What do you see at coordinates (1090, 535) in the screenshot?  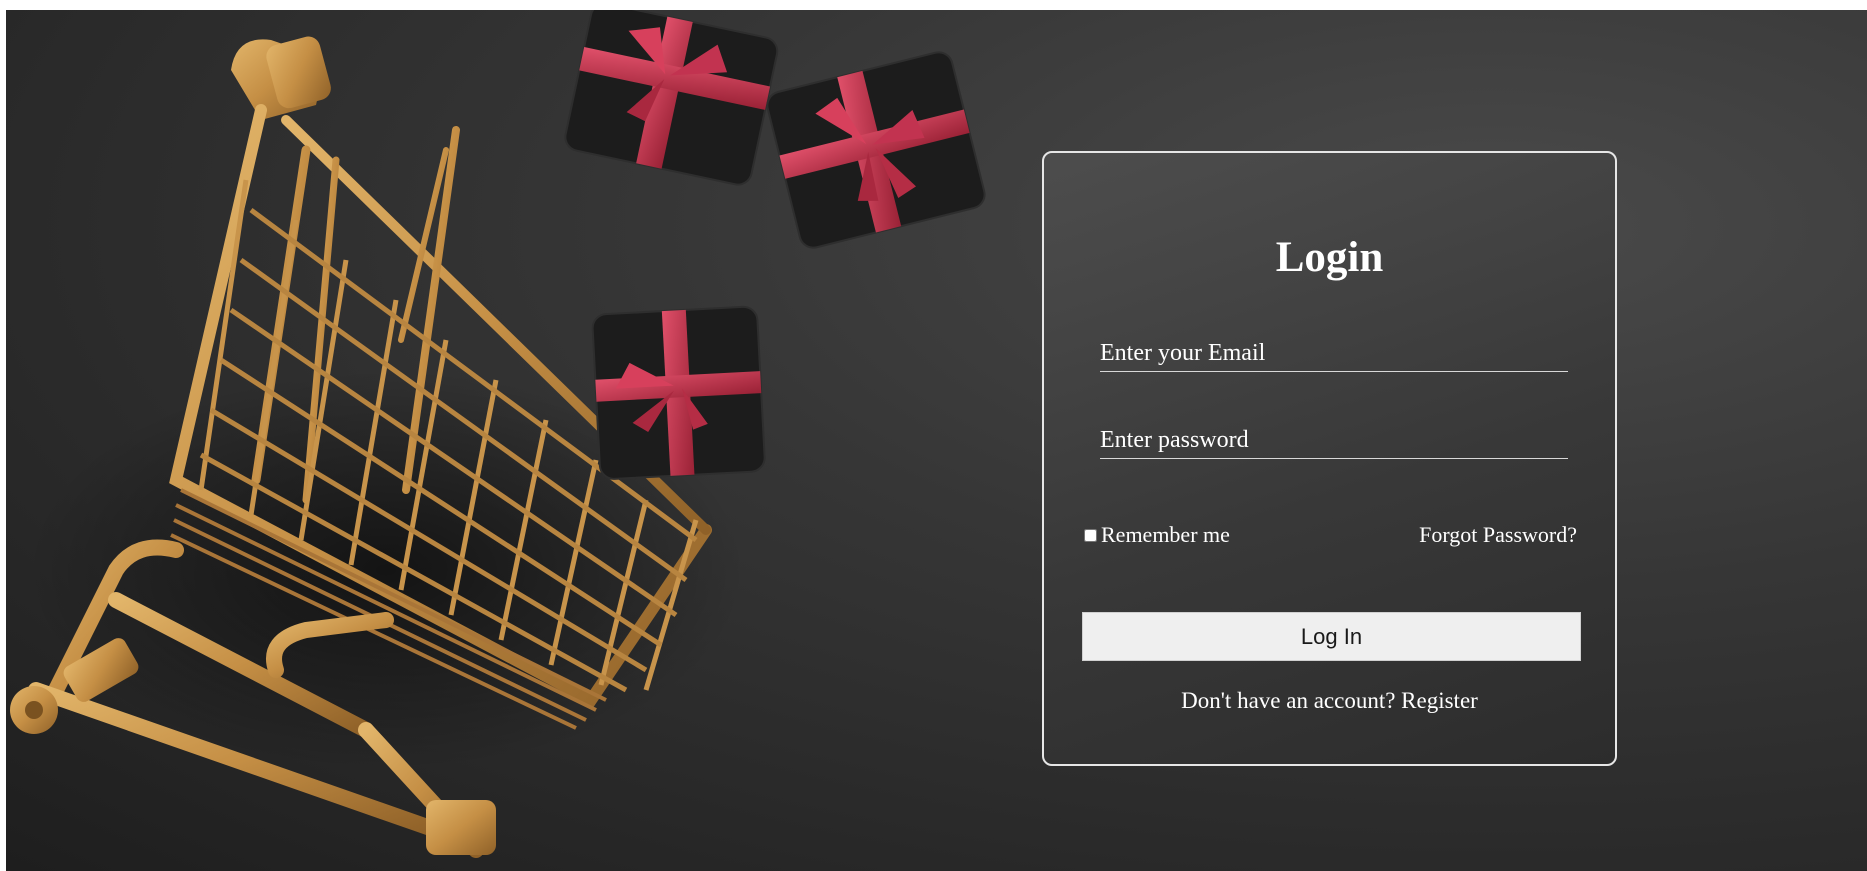 I see `remember-me-checkbox` at bounding box center [1090, 535].